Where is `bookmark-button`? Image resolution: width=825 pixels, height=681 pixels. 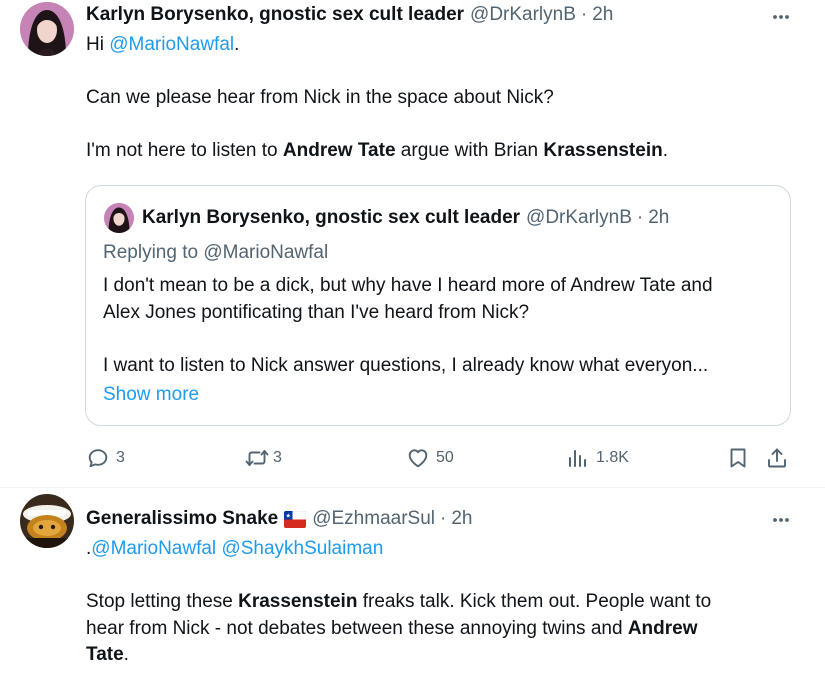 bookmark-button is located at coordinates (738, 458).